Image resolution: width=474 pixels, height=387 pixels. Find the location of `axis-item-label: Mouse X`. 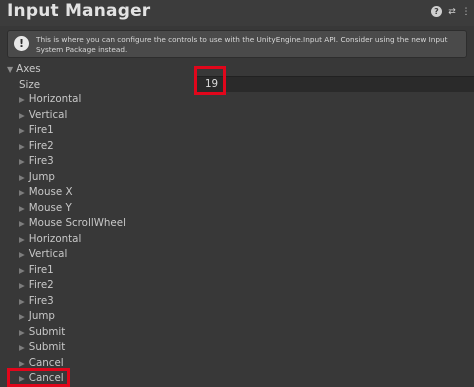

axis-item-label: Mouse X is located at coordinates (50, 192).